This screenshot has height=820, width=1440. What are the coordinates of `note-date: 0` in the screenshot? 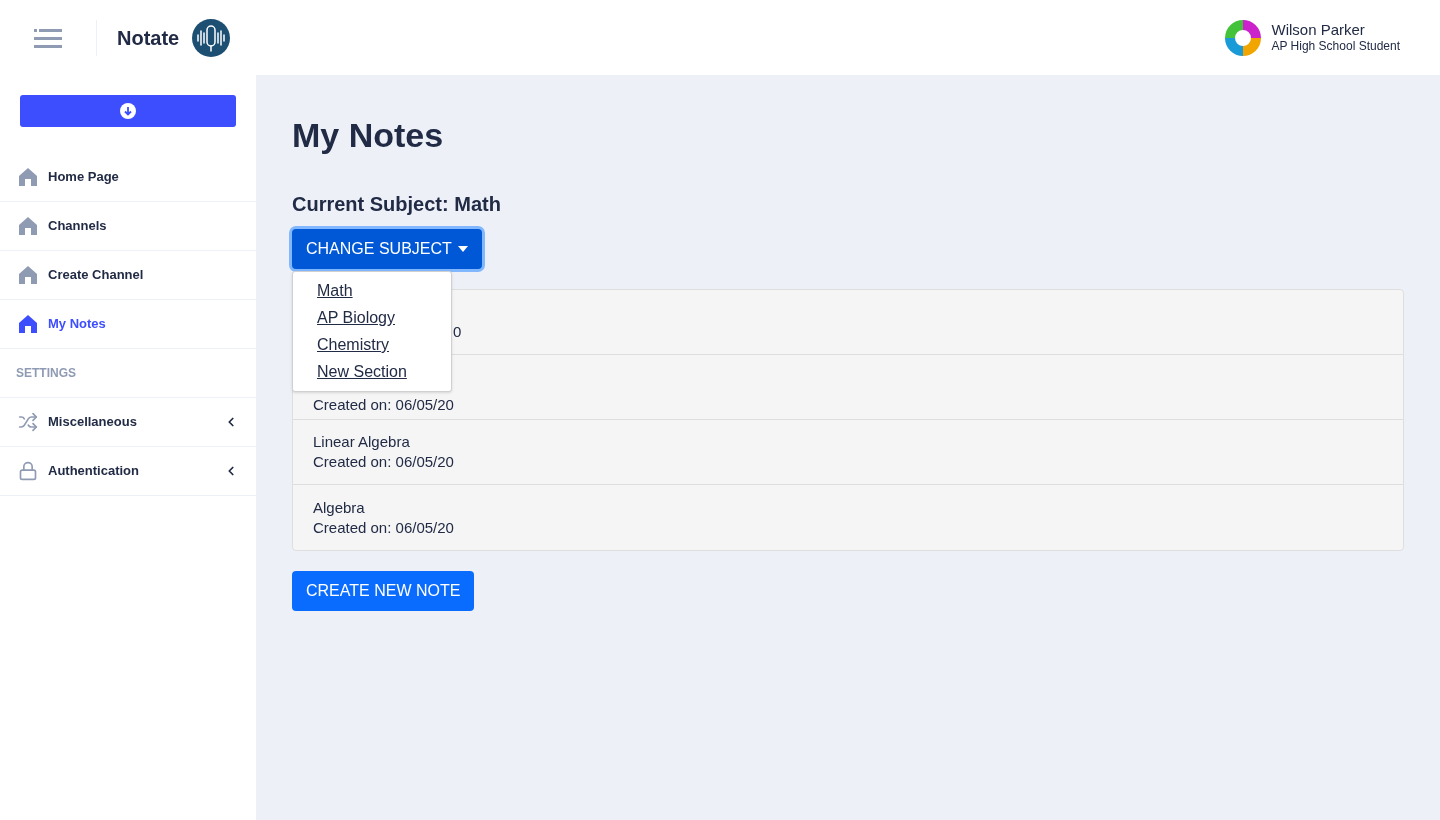 It's located at (457, 332).